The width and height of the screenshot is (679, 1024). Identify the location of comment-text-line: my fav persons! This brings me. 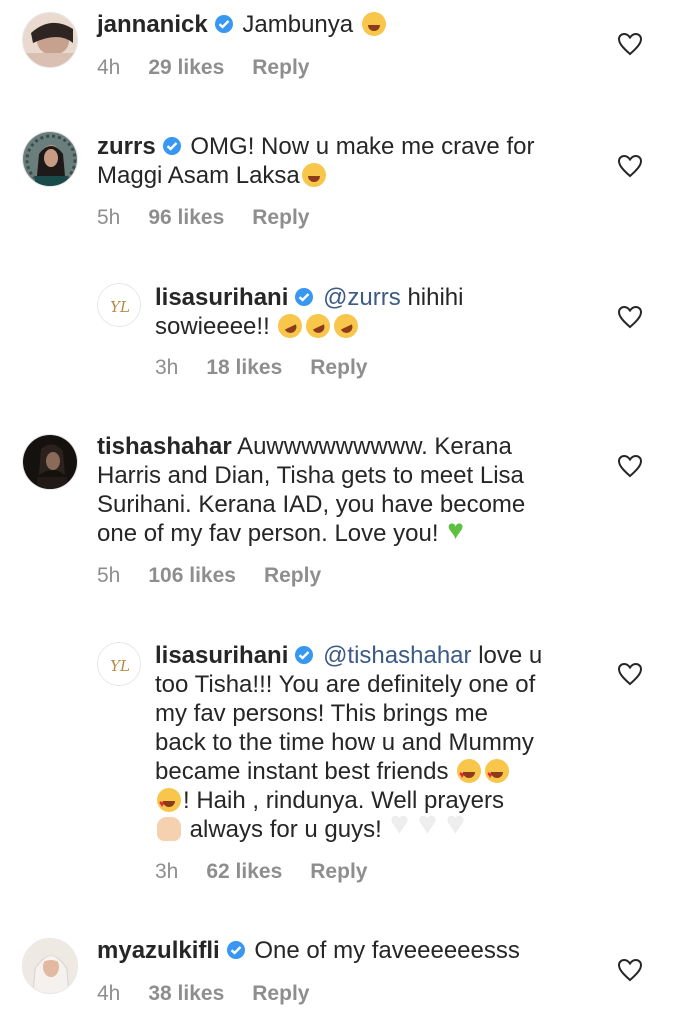
(322, 713).